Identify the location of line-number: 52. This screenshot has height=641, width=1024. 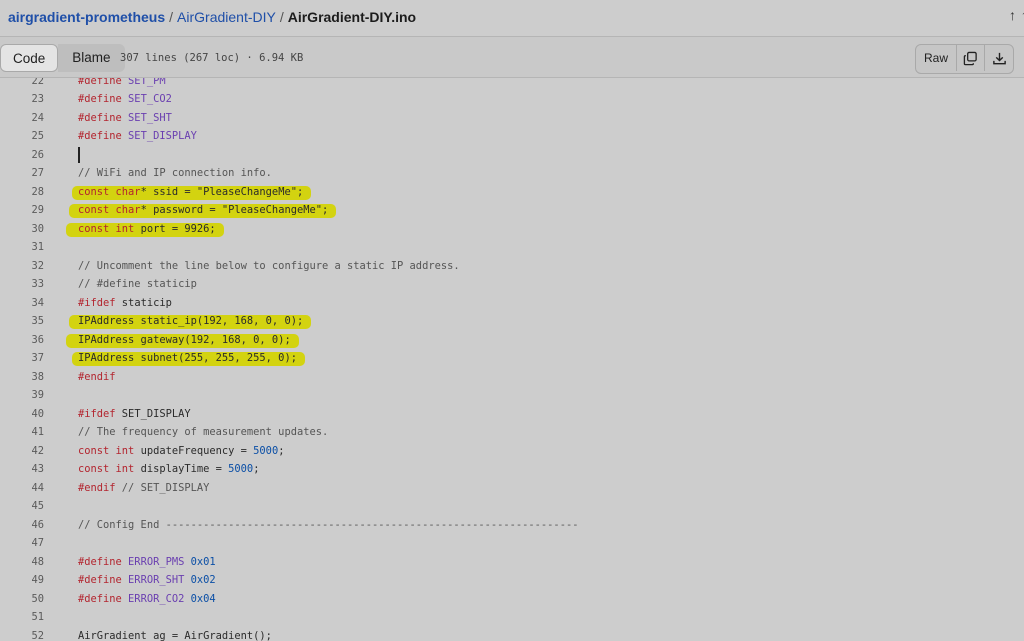
(22, 634).